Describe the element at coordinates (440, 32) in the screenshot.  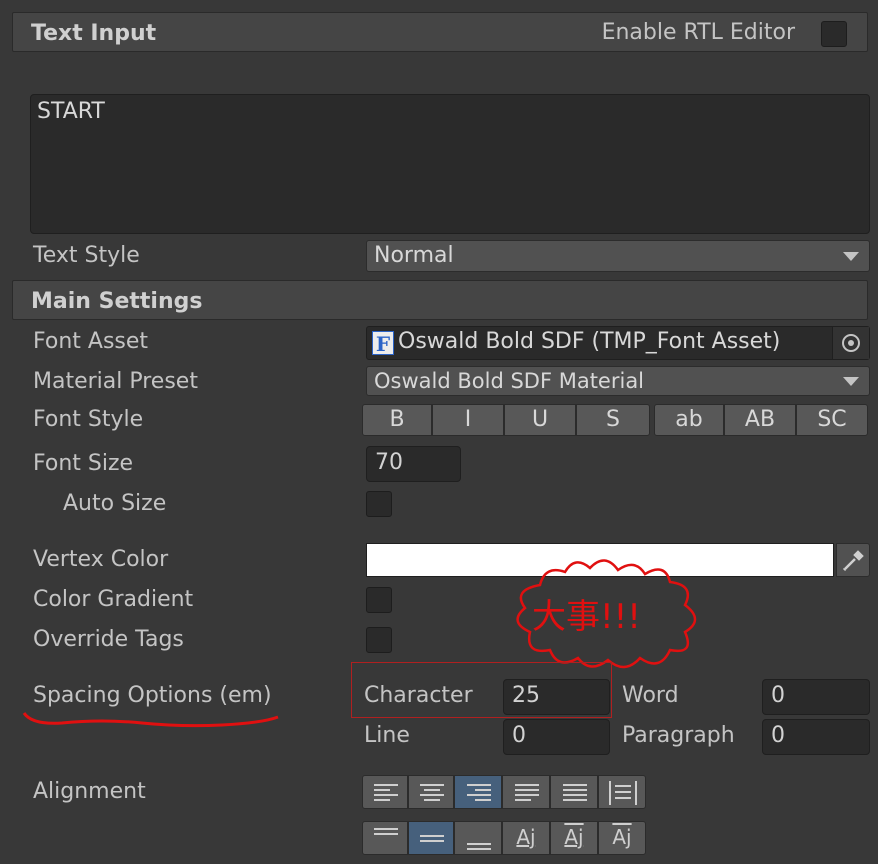
I see `text-input-header: Text Input Enable RTL Editor` at that location.